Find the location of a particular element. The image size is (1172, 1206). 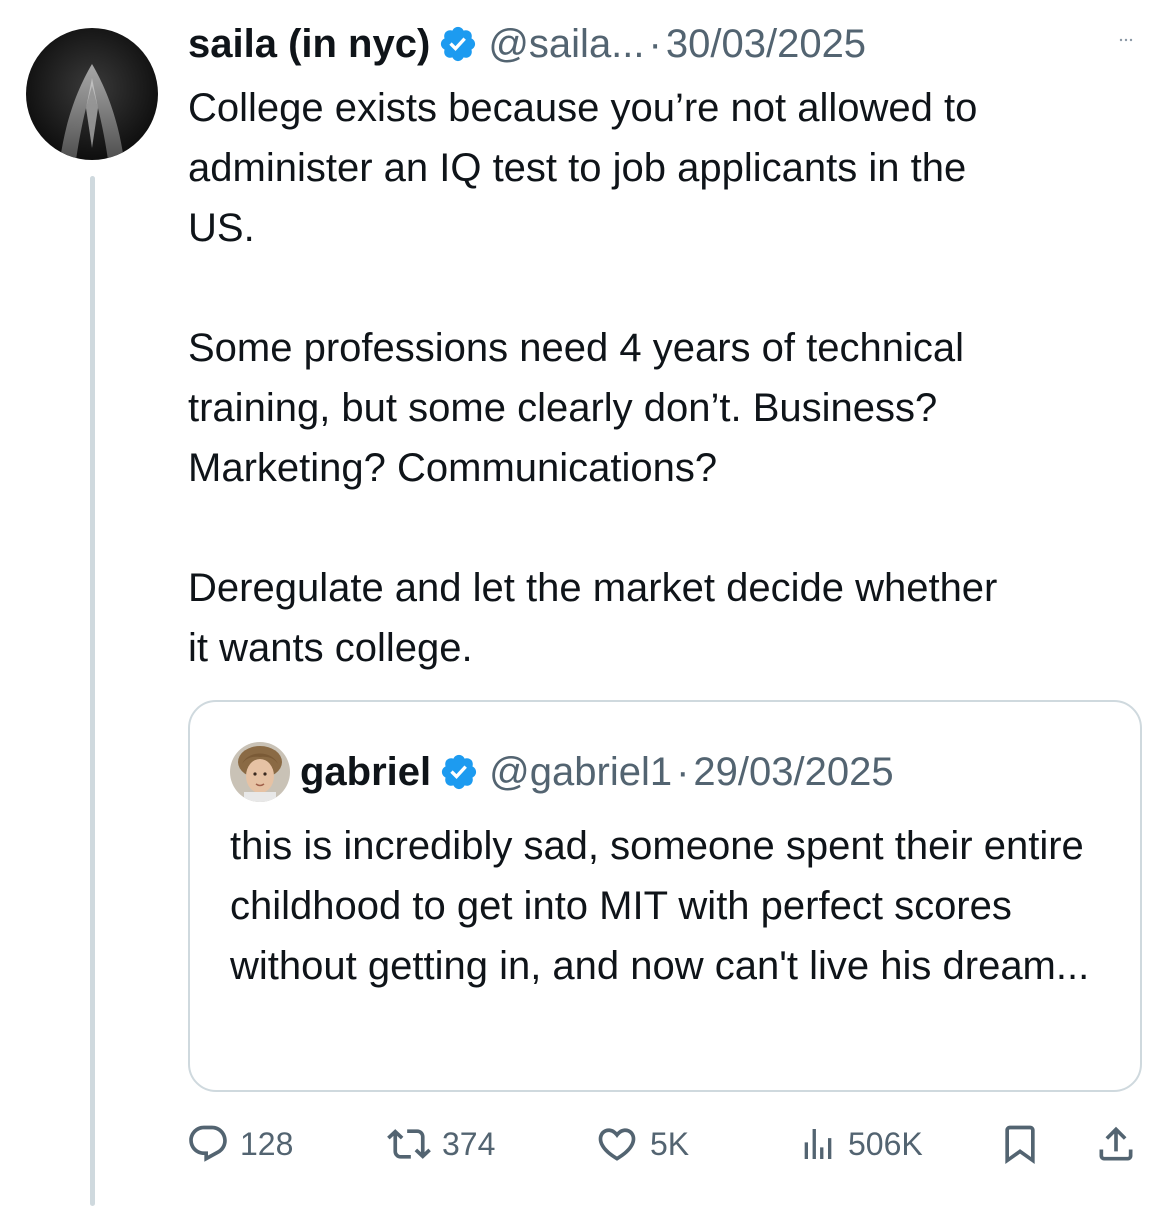

quoted-verified-badge-icon is located at coordinates (459, 772).